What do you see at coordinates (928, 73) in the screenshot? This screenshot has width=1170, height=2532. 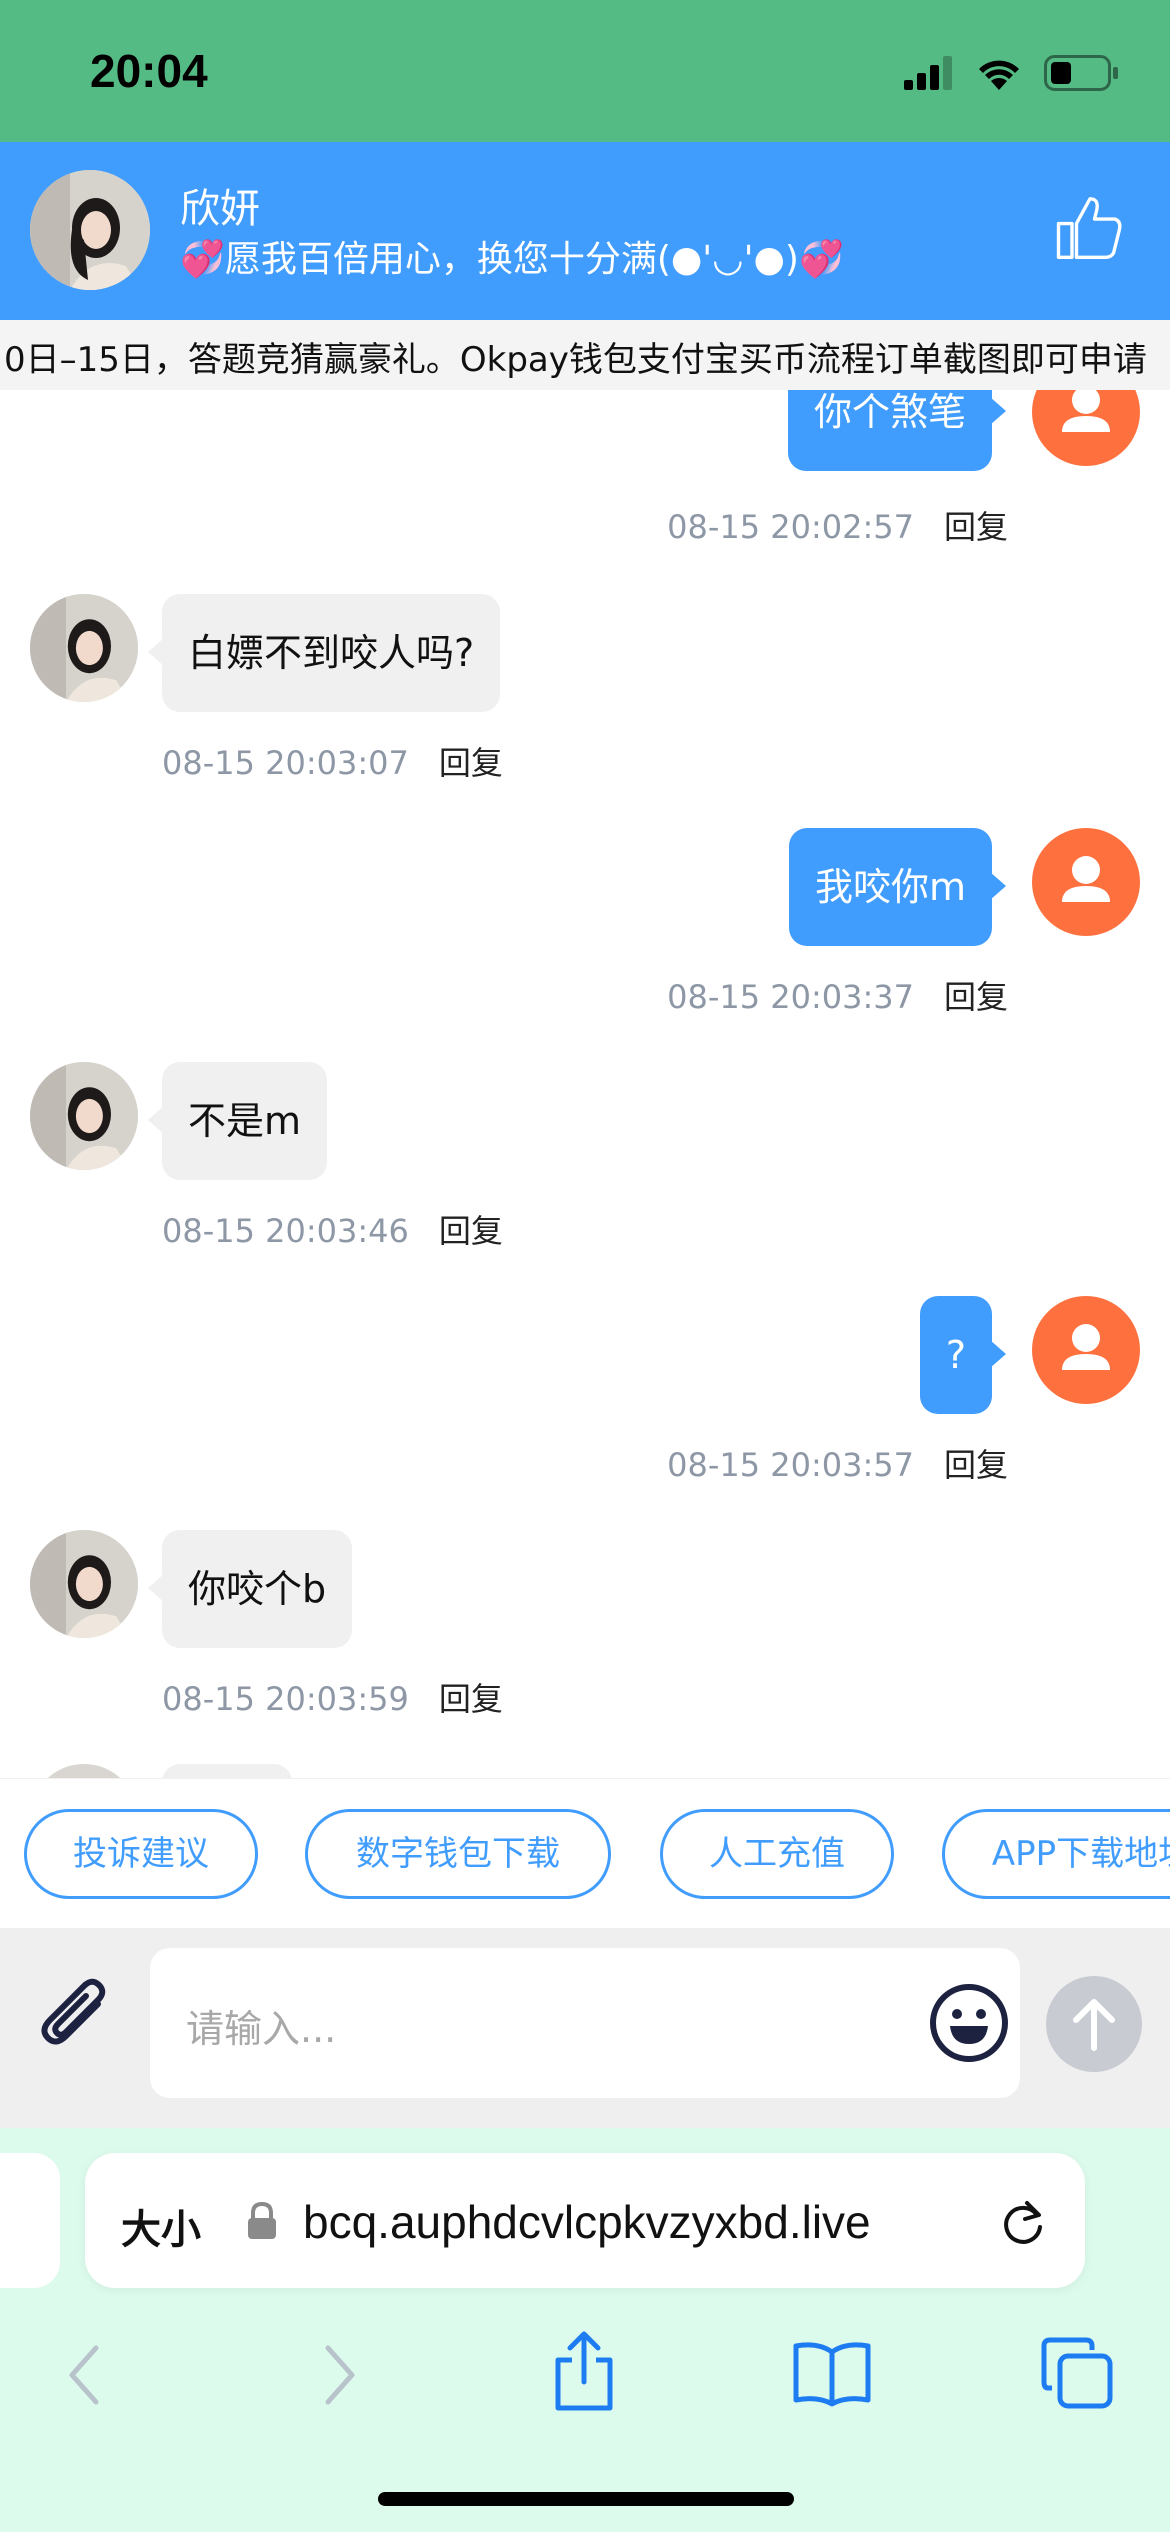 I see `cellular-signal-icon` at bounding box center [928, 73].